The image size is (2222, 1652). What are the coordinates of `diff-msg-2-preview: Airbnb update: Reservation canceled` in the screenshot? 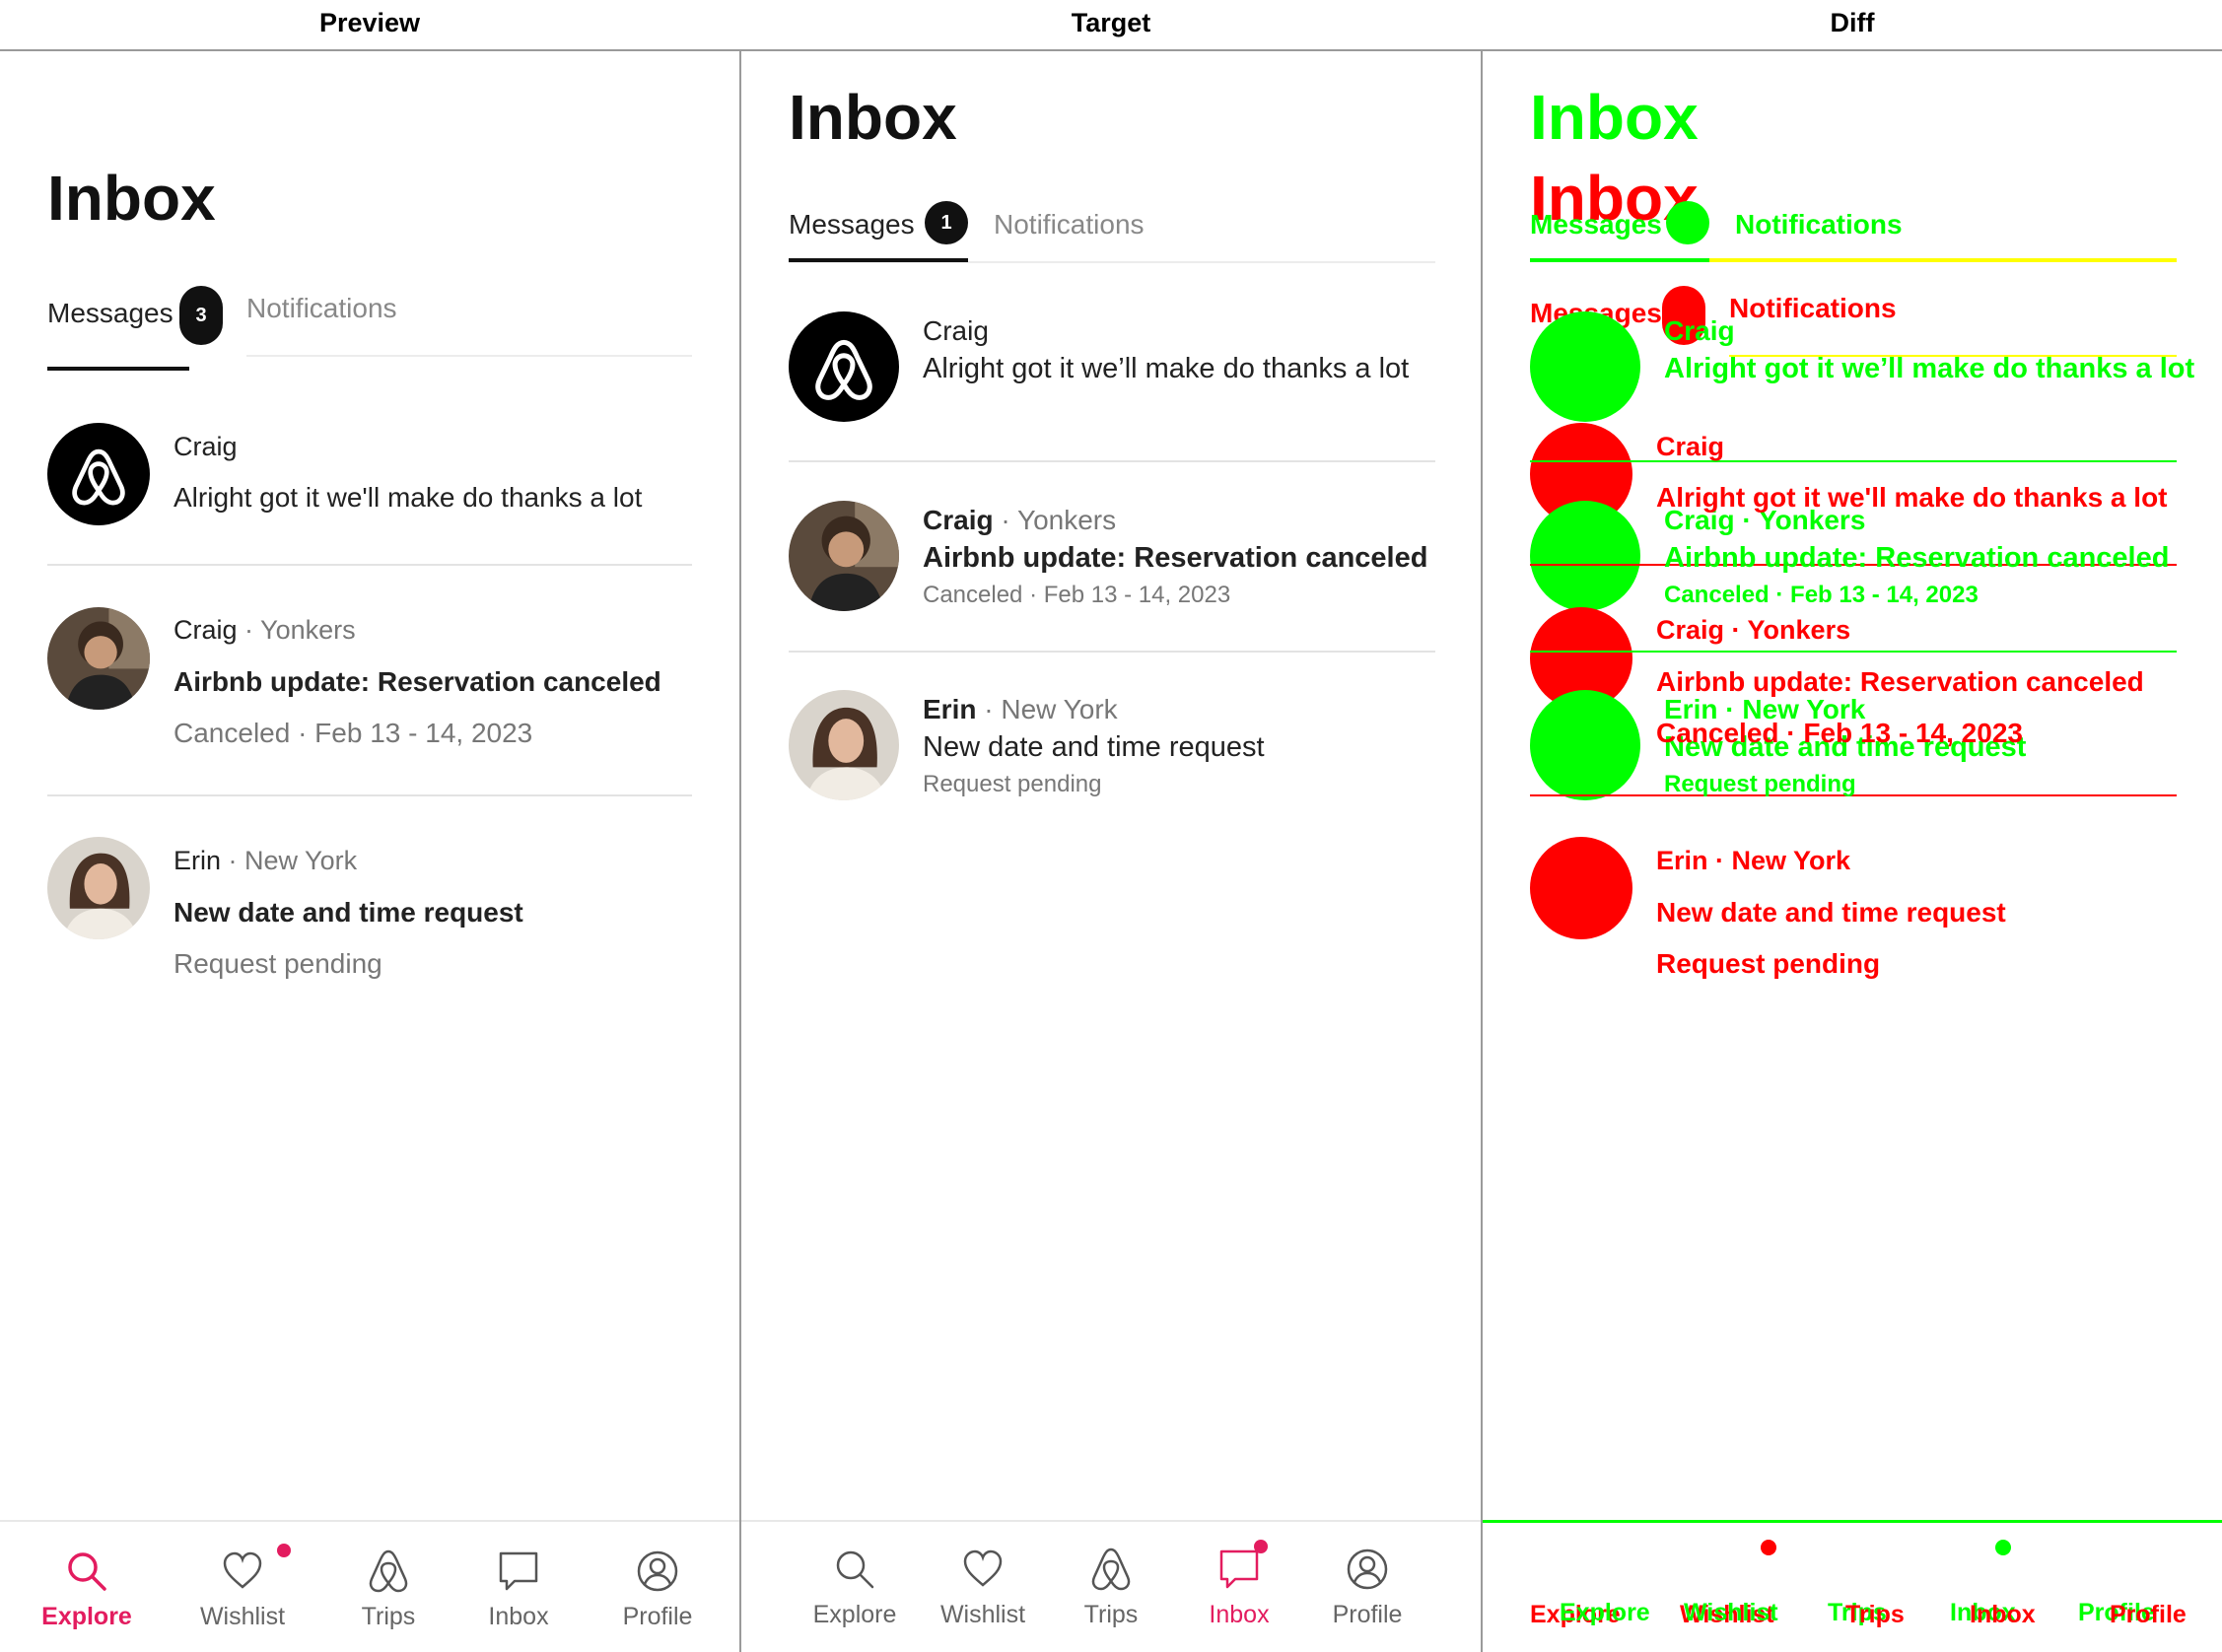 It's located at (1900, 681).